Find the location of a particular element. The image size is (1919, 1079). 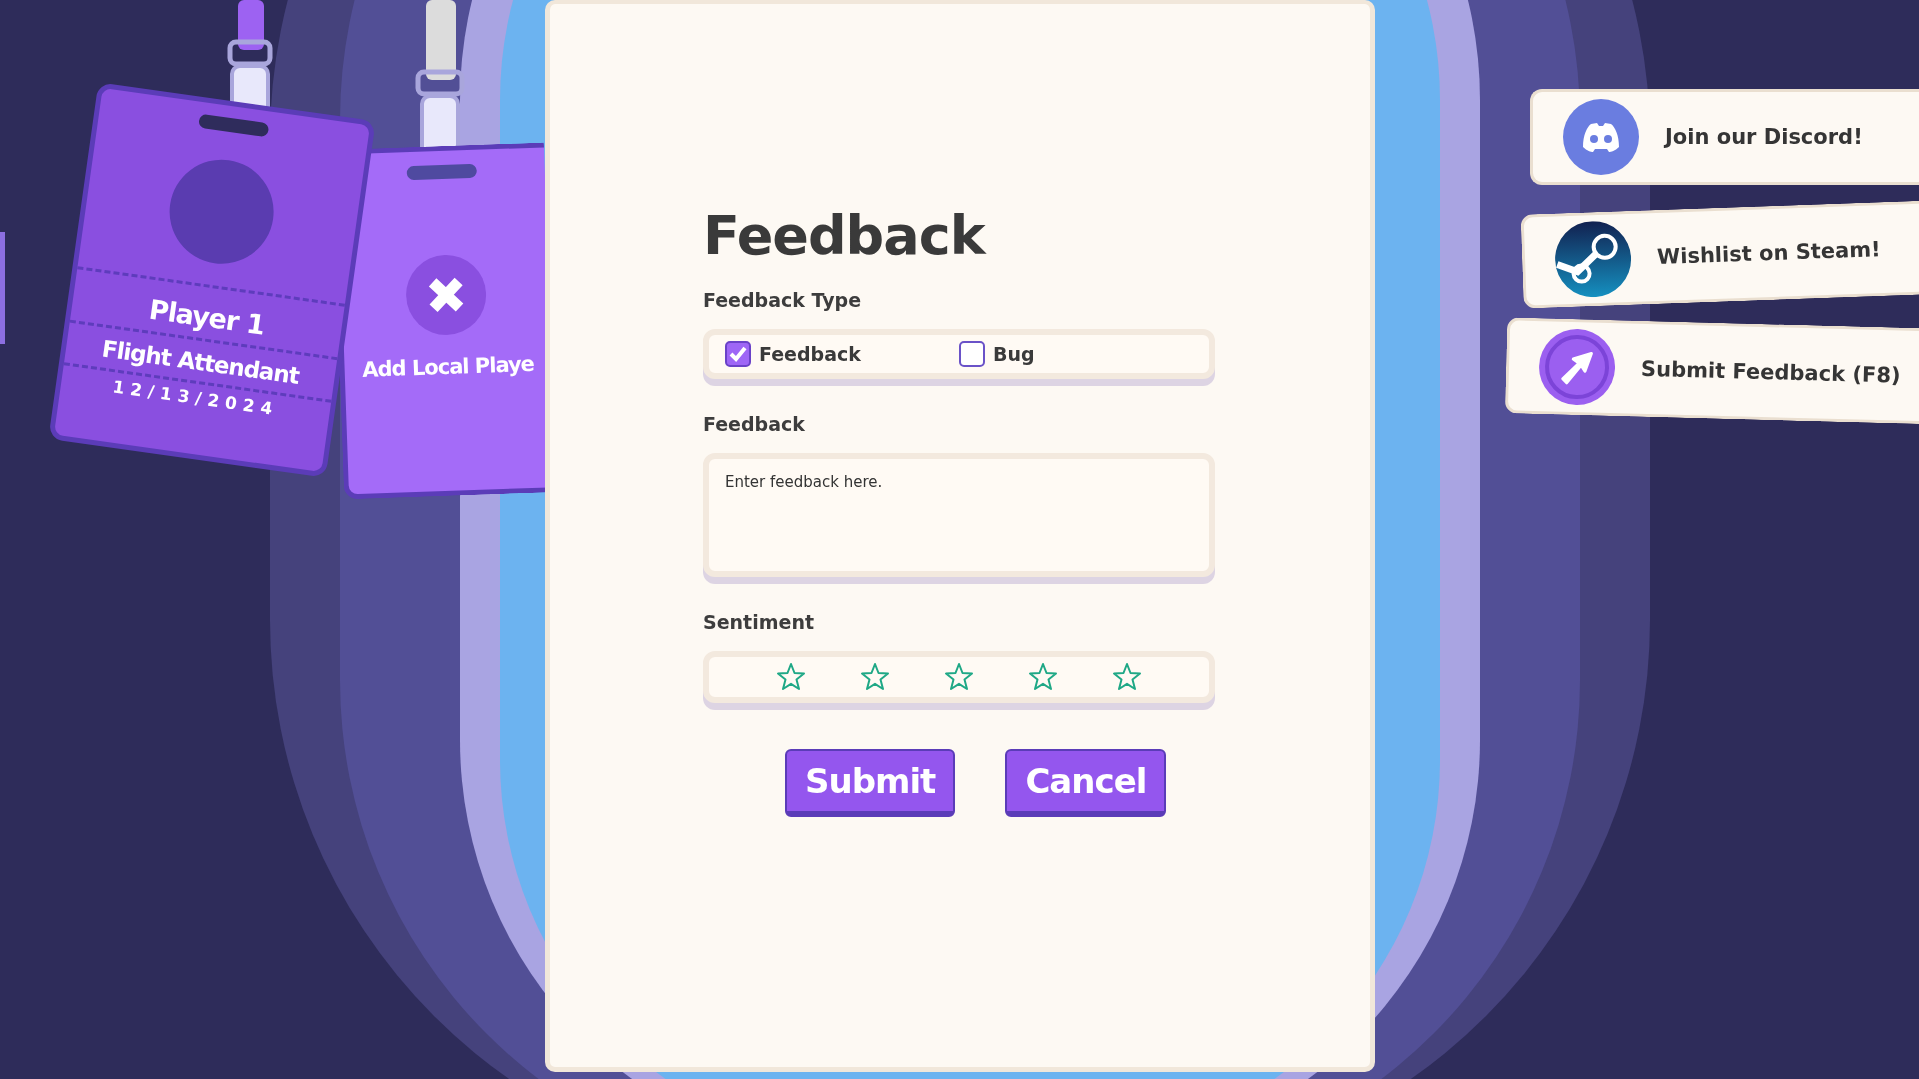

discord-icon is located at coordinates (1601, 137).